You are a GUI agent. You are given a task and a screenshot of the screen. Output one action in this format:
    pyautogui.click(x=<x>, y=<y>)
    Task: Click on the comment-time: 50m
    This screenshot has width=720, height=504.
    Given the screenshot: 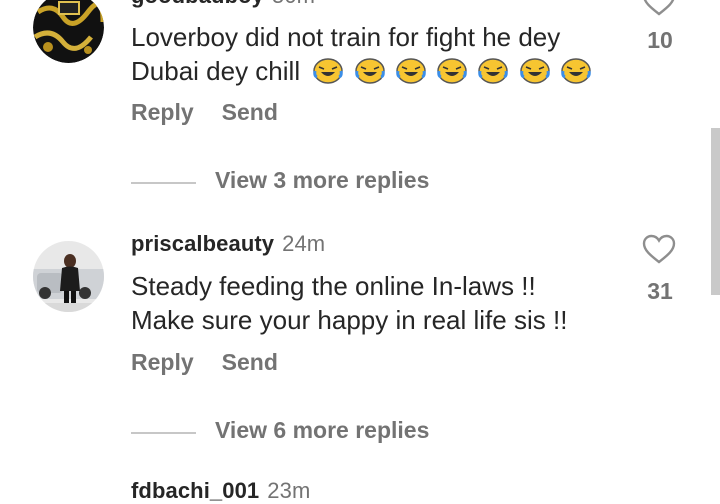 What is the action you would take?
    pyautogui.click(x=293, y=4)
    